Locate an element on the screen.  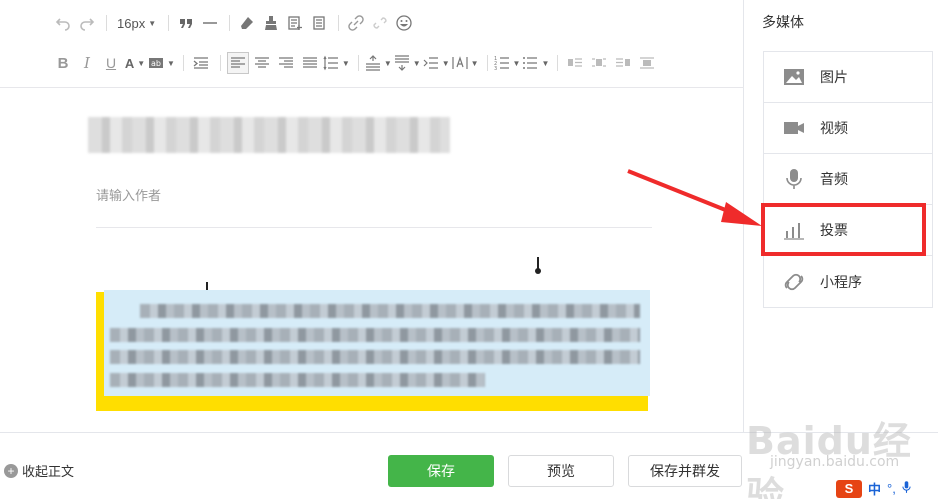
video-icon is located at coordinates (794, 128).